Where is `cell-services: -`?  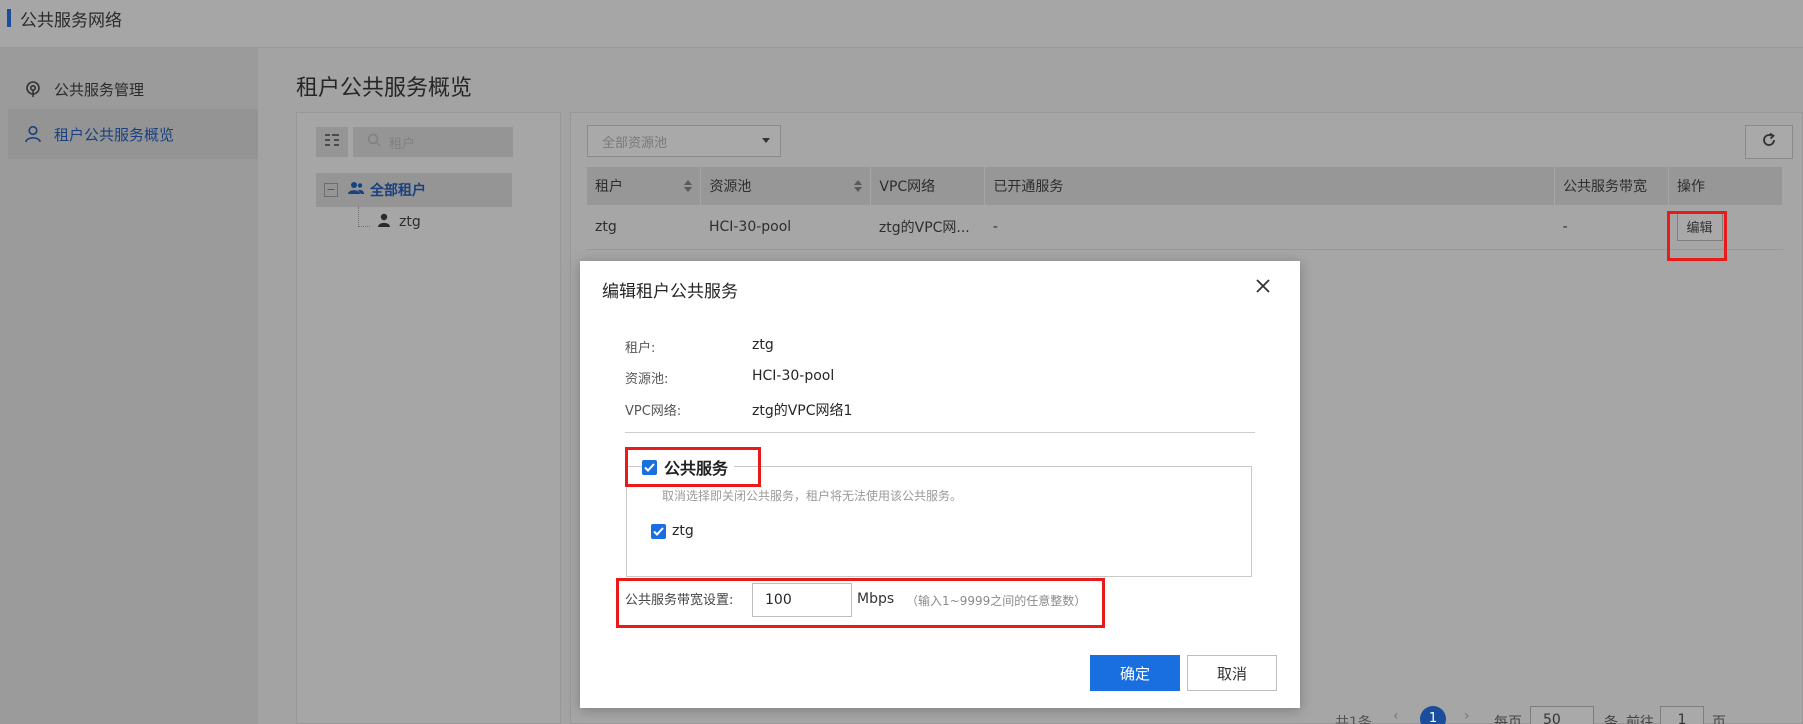
cell-services: - is located at coordinates (1269, 227).